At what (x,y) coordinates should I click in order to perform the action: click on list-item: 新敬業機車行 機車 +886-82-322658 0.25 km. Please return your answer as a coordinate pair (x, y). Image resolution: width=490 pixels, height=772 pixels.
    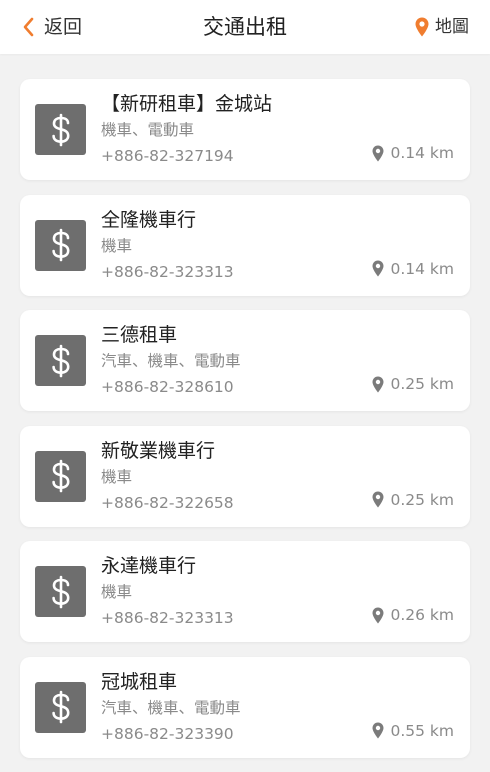
    Looking at the image, I should click on (245, 476).